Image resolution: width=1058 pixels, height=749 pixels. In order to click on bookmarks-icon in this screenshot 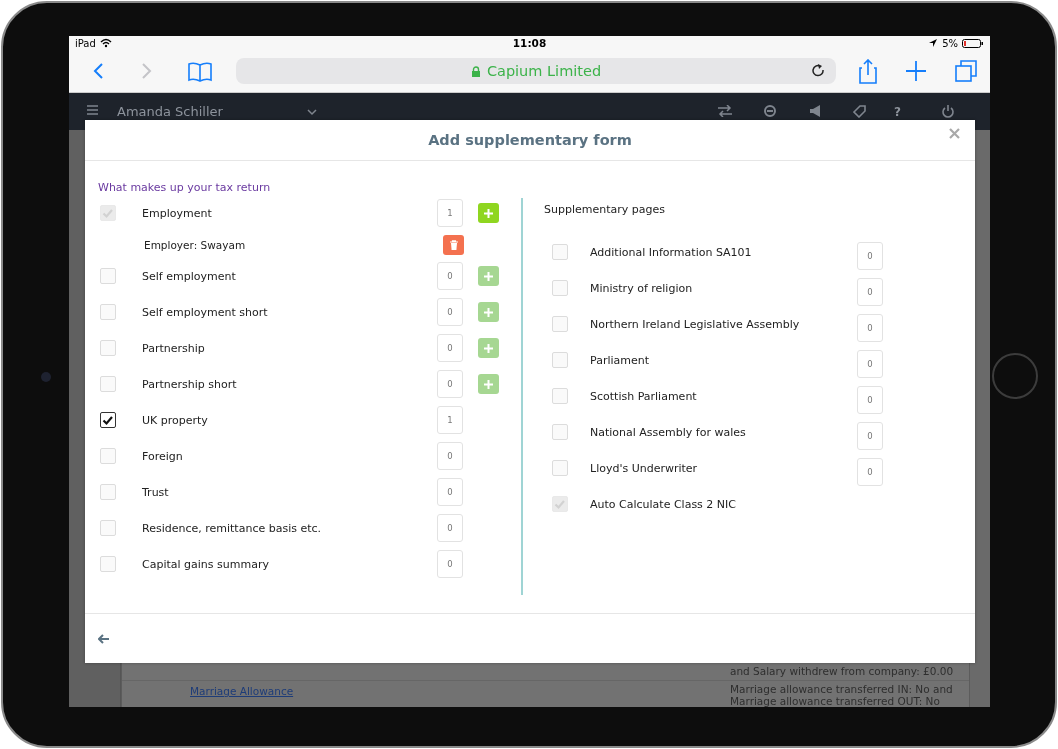, I will do `click(200, 71)`.